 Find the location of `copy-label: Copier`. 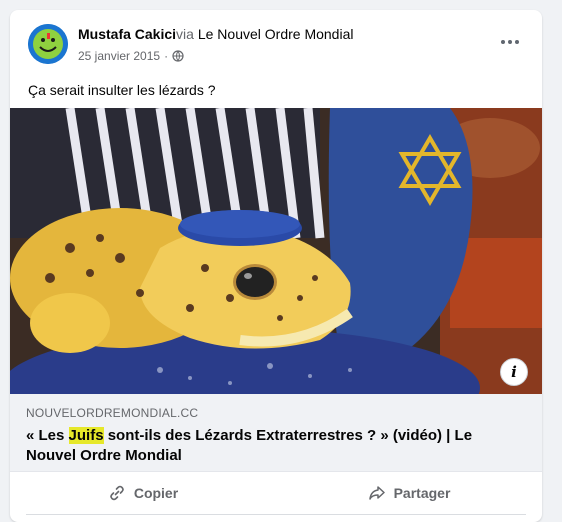

copy-label: Copier is located at coordinates (156, 493).